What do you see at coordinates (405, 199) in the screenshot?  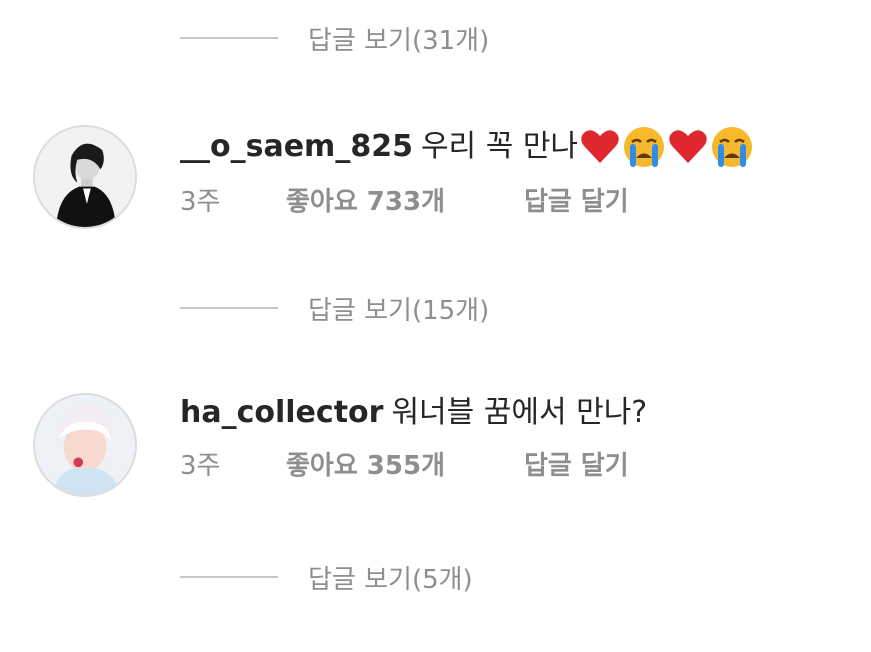 I see `likes-count: 좋아요 733개` at bounding box center [405, 199].